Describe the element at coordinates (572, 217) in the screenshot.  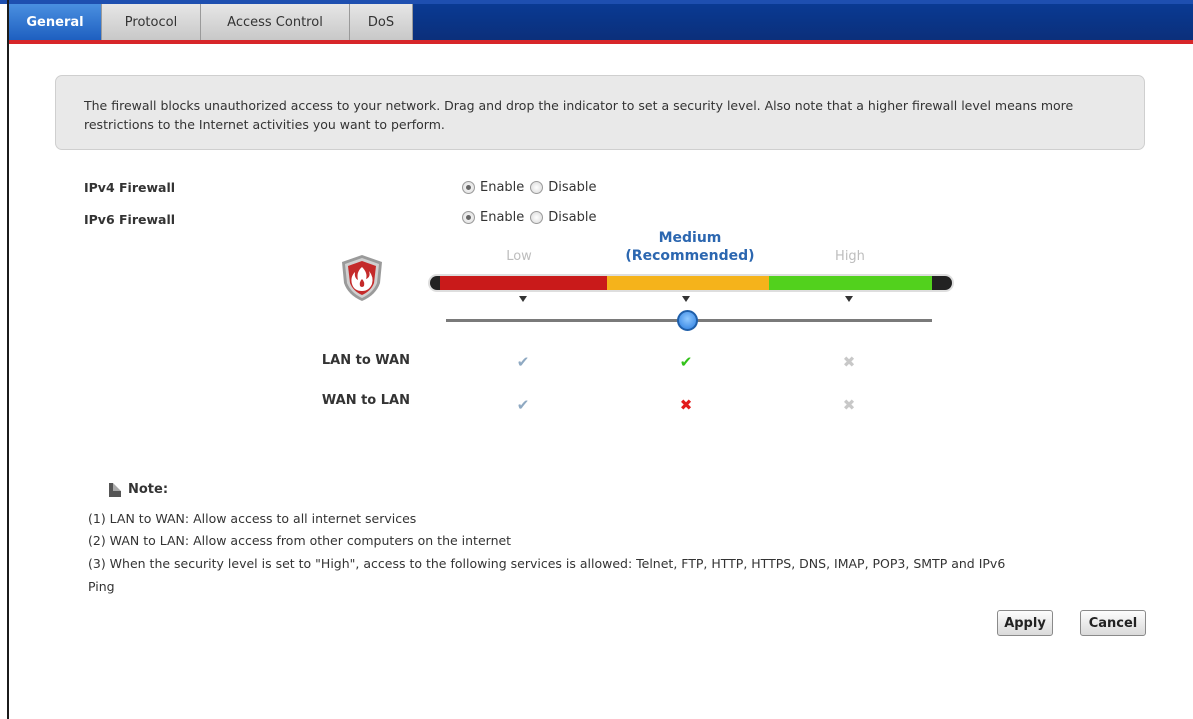
I see `ipv6-disable-label: Disable` at that location.